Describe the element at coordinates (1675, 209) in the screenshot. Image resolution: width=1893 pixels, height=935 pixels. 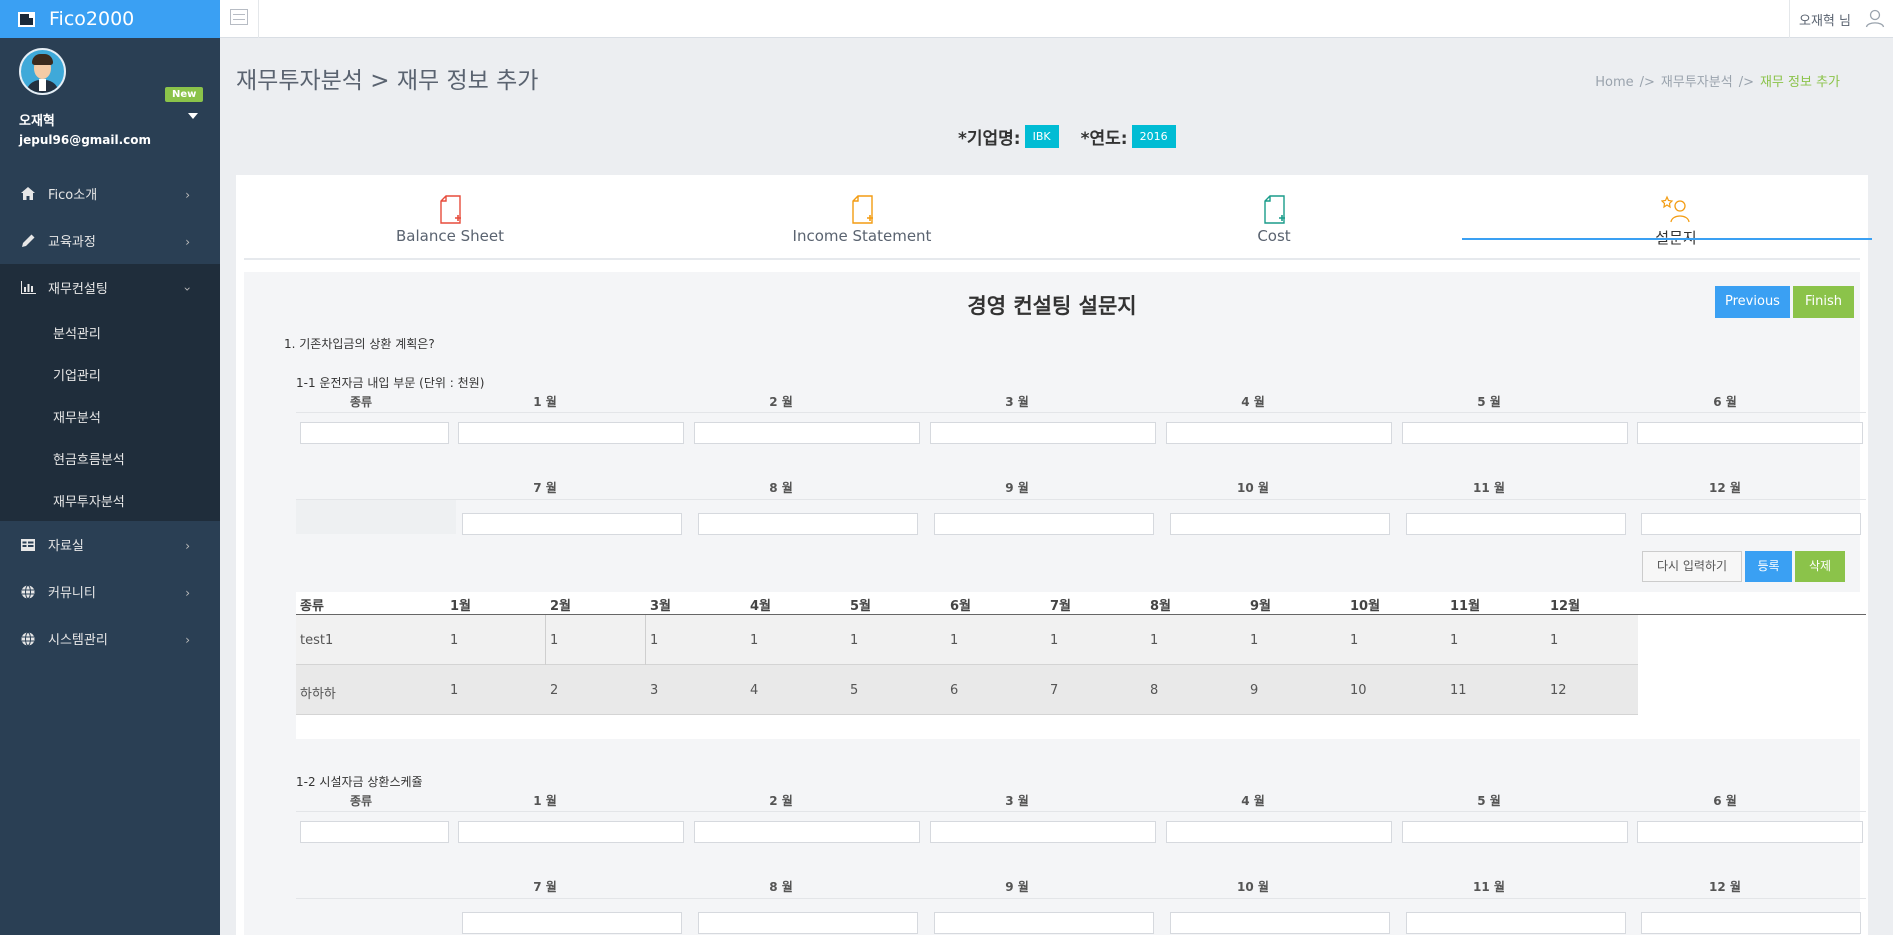
I see `user-star-icon` at that location.